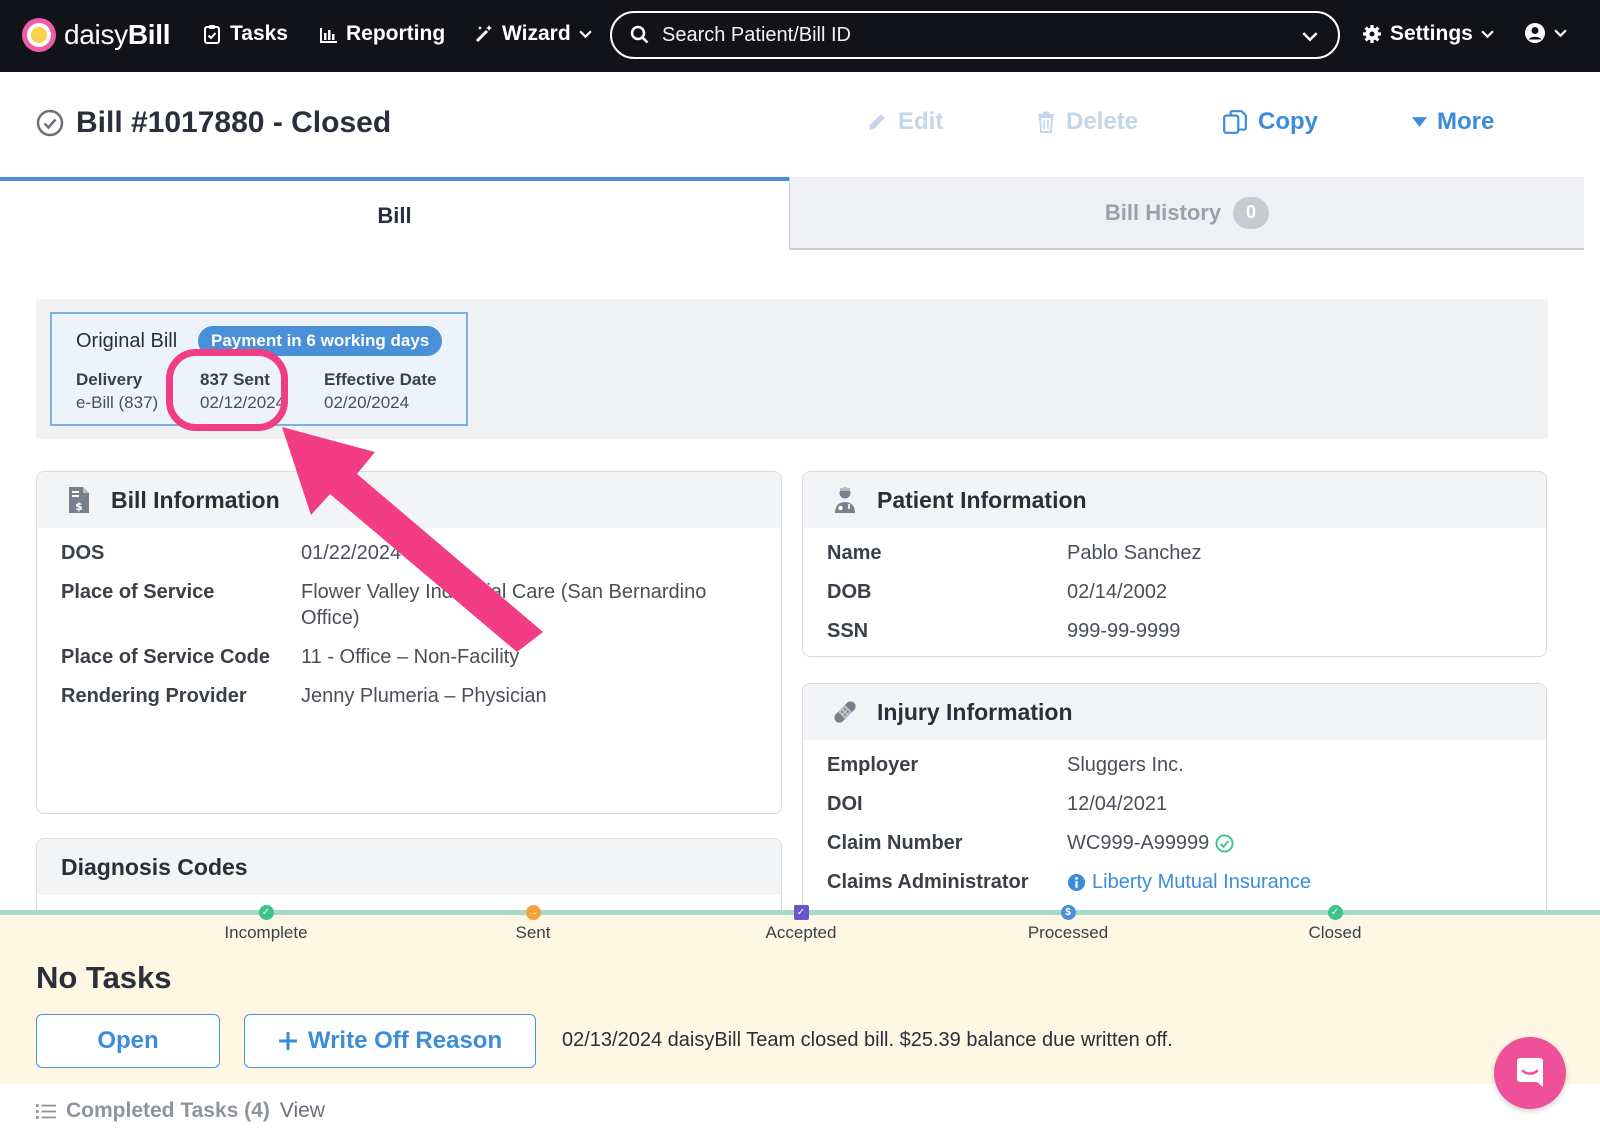  What do you see at coordinates (328, 35) in the screenshot?
I see `bar-chart-icon` at bounding box center [328, 35].